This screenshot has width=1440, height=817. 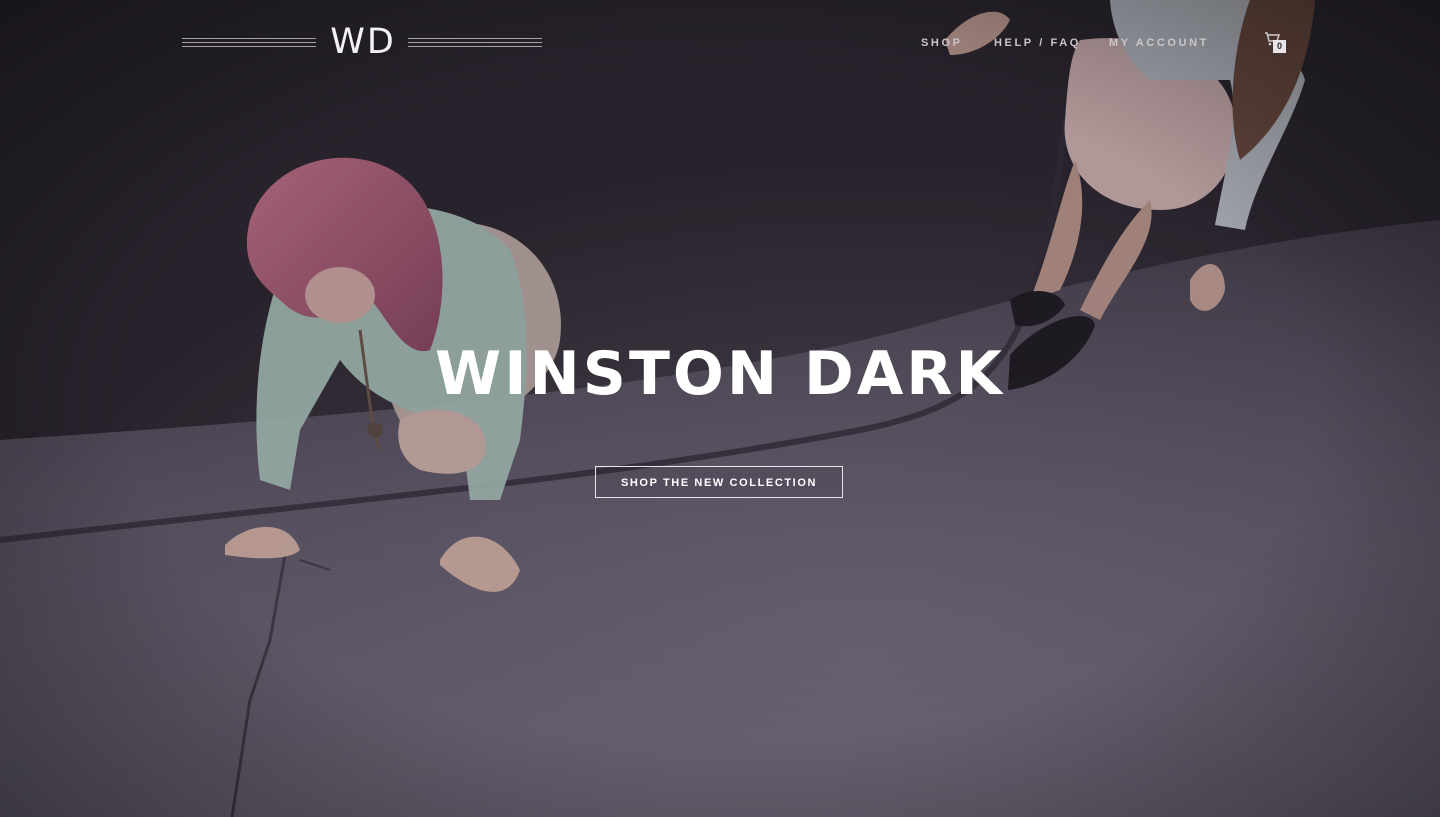 I want to click on cart-button: 0, so click(x=1276, y=43).